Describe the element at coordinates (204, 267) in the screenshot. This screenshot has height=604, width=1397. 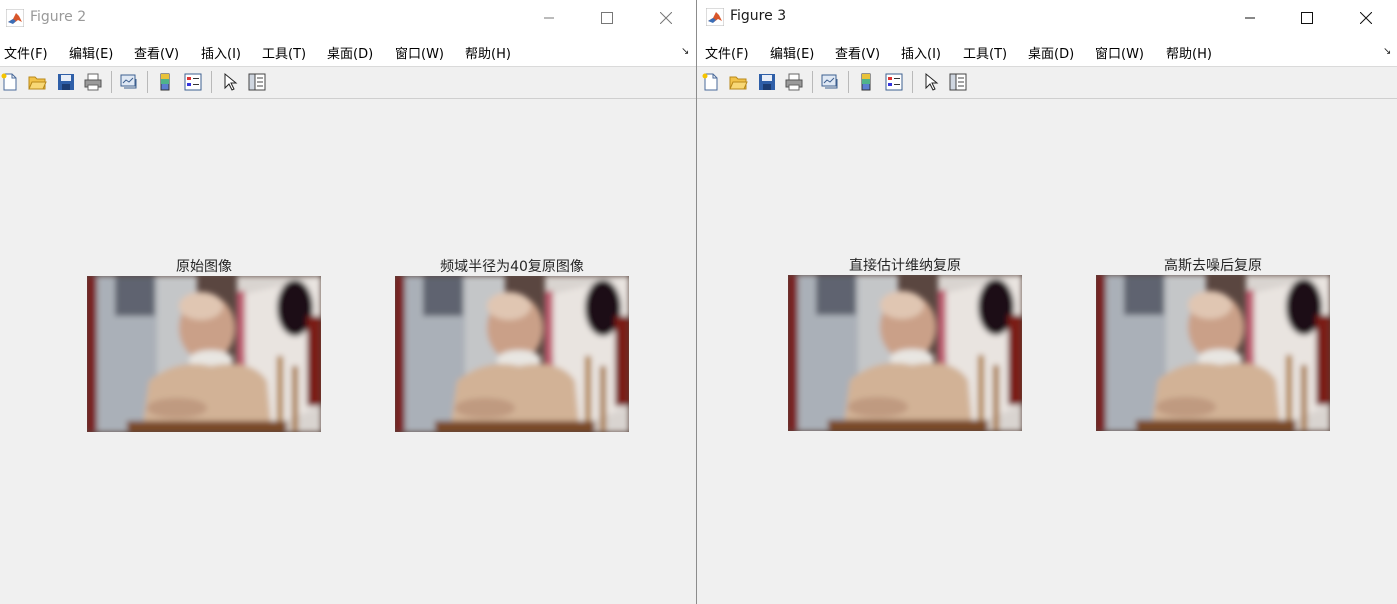
I see `subplot-title: 原始图像` at that location.